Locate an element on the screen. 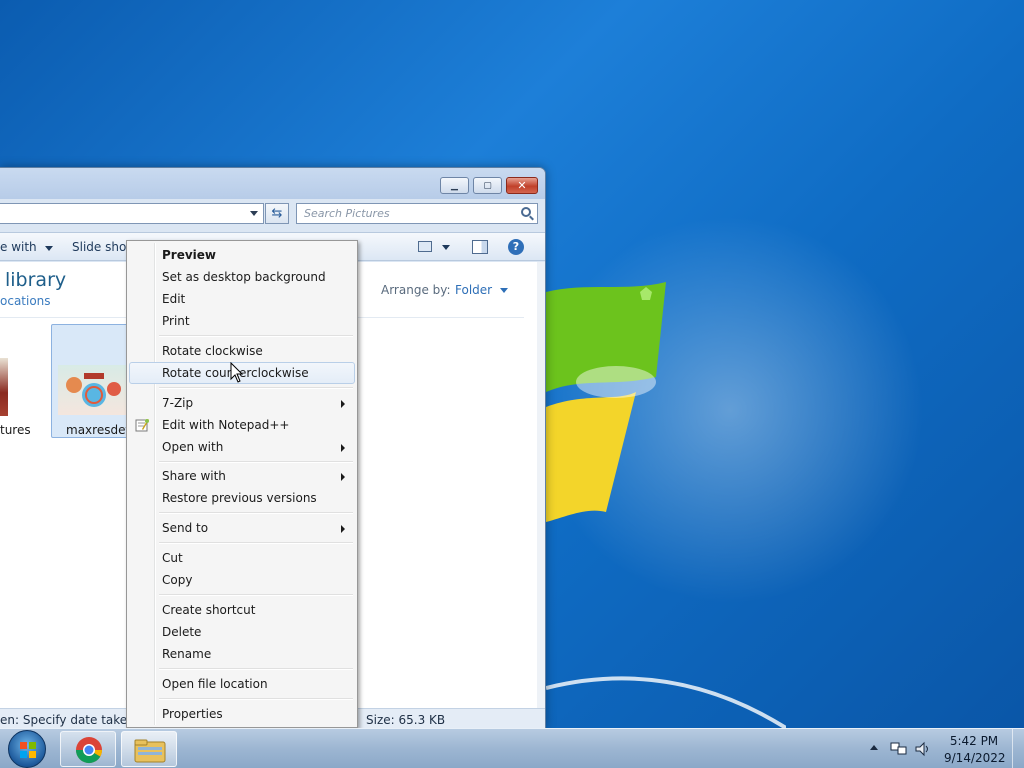 This screenshot has width=1024, height=768. image-thumbnail is located at coordinates (94, 390).